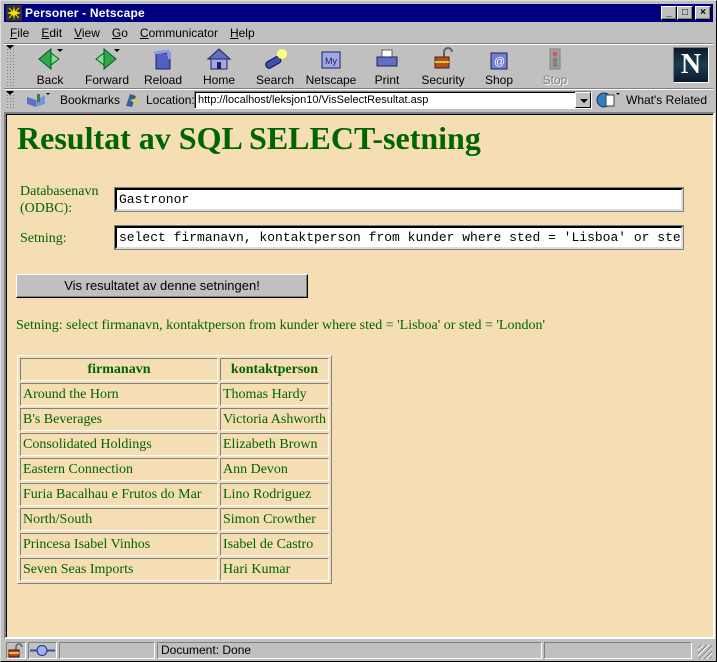  What do you see at coordinates (387, 59) in the screenshot?
I see `printer-icon` at bounding box center [387, 59].